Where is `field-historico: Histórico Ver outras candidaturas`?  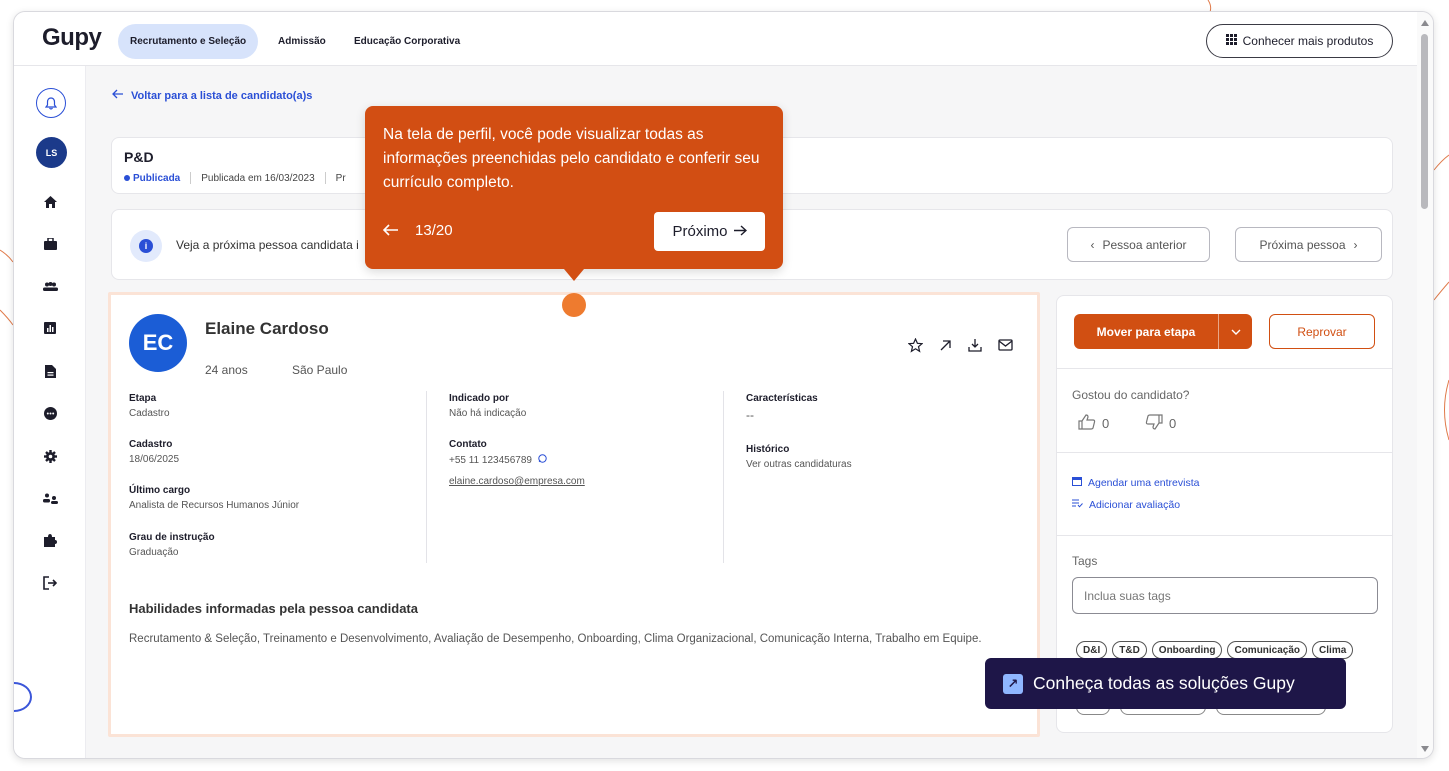
field-historico: Histórico Ver outras candidaturas is located at coordinates (799, 457).